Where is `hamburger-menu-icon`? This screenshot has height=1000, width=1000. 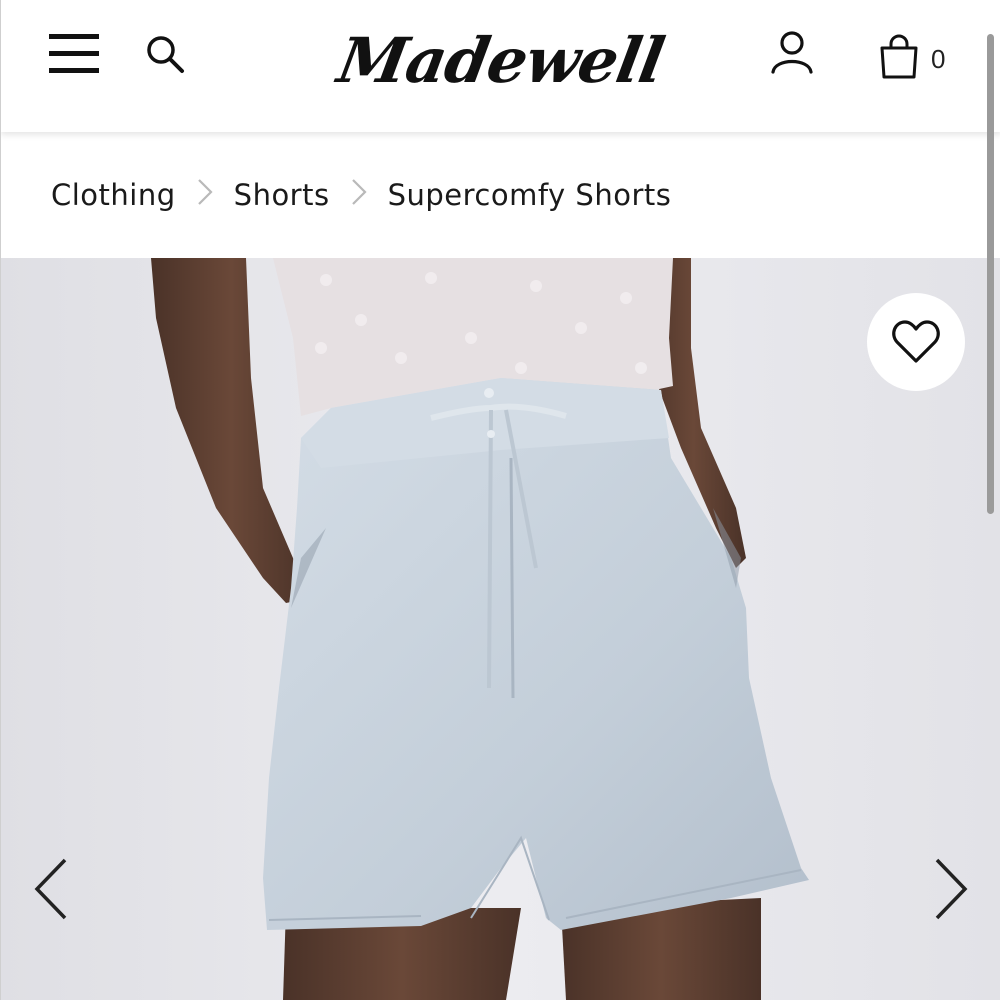 hamburger-menu-icon is located at coordinates (75, 54).